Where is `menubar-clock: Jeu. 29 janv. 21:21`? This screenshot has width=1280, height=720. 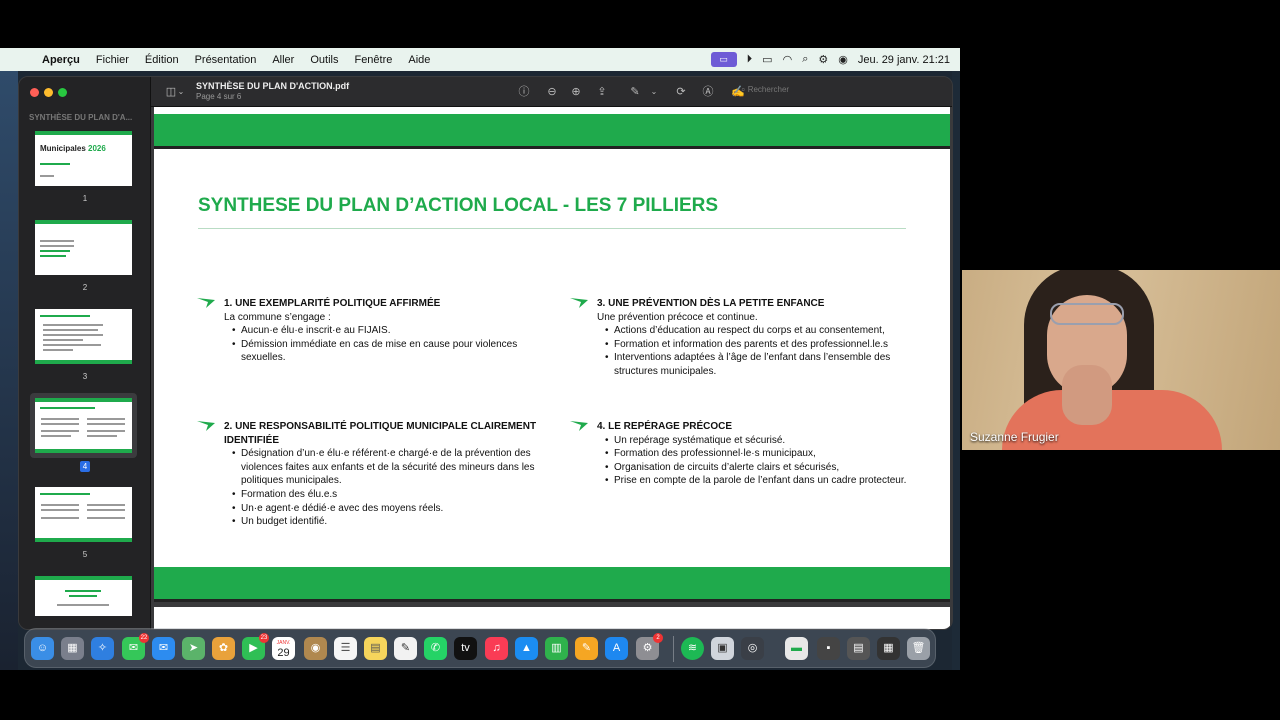 menubar-clock: Jeu. 29 janv. 21:21 is located at coordinates (904, 60).